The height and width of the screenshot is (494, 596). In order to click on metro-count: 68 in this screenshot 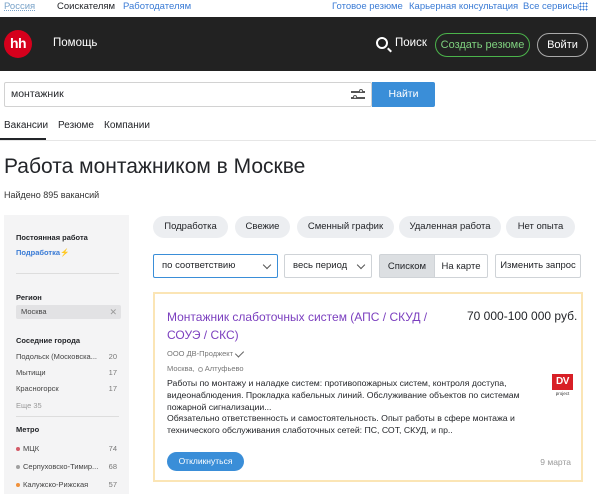, I will do `click(112, 466)`.